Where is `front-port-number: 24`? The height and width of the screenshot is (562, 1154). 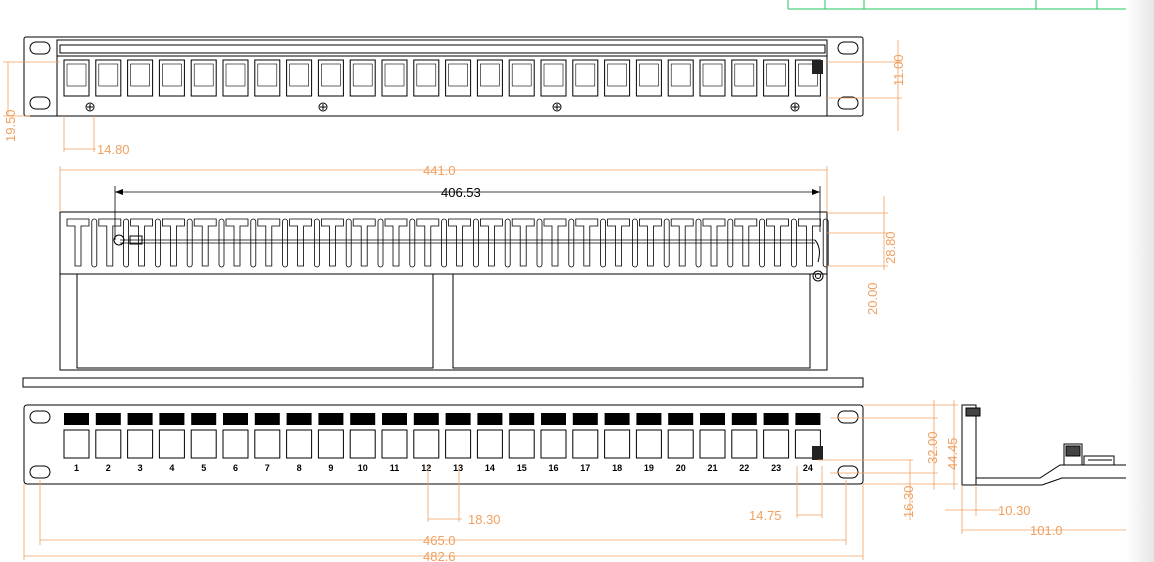 front-port-number: 24 is located at coordinates (808, 468).